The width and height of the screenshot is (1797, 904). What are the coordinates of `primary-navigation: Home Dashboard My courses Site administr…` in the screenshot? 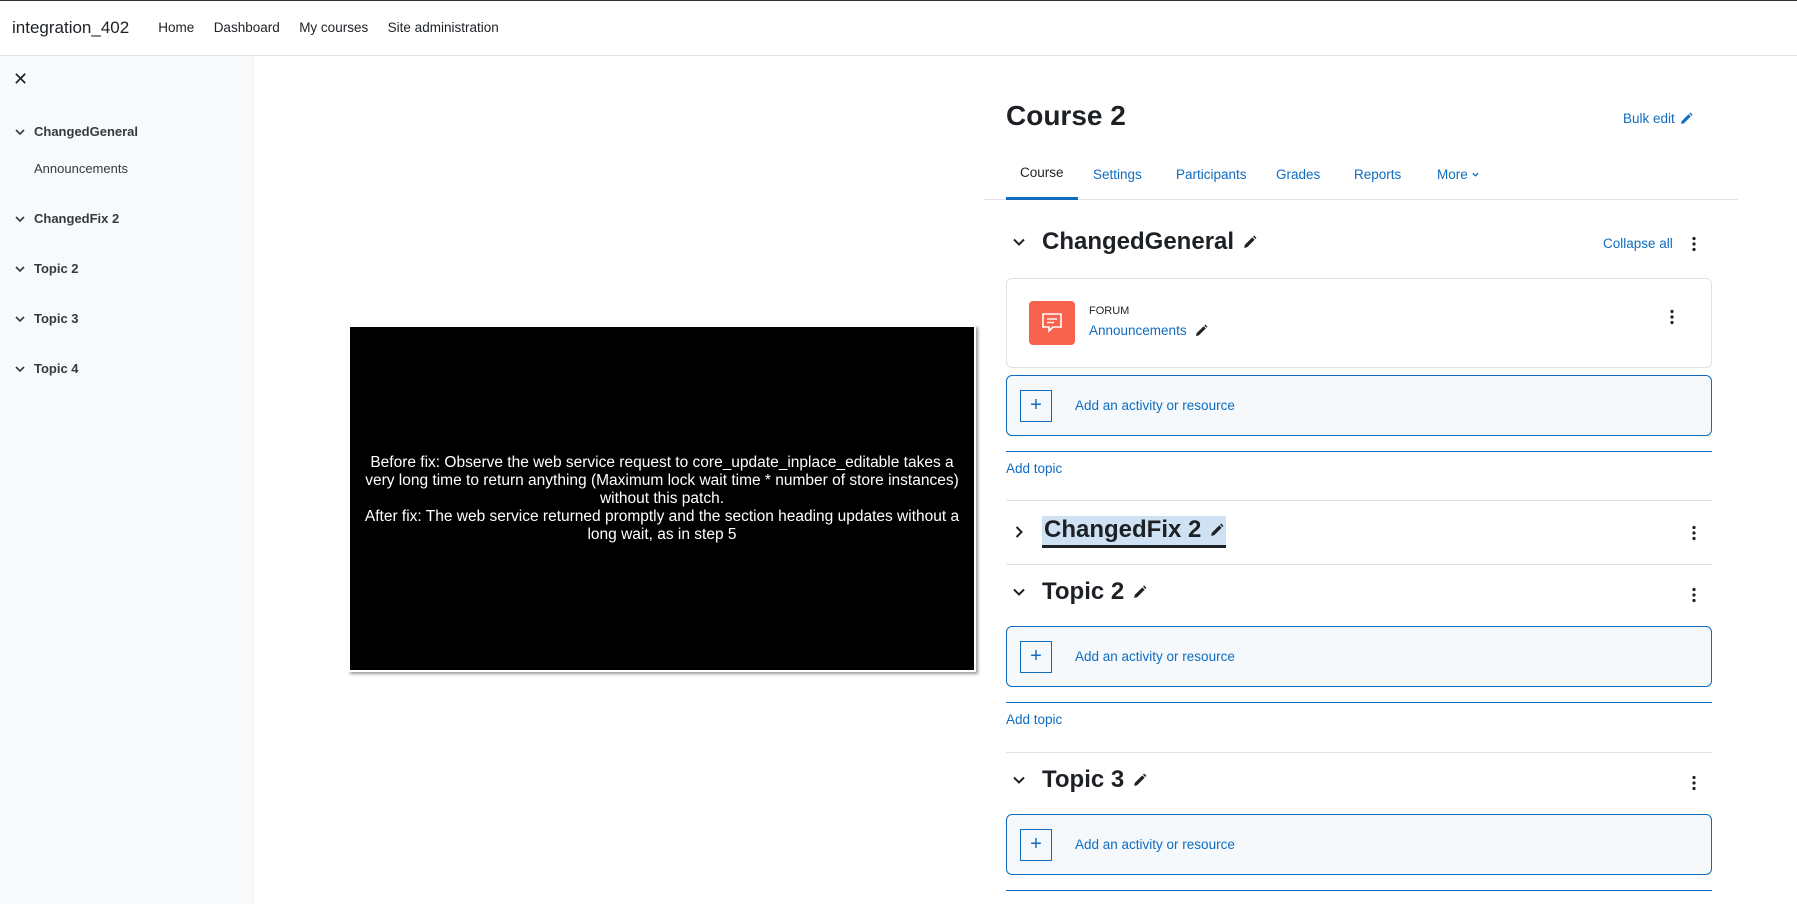 It's located at (336, 28).